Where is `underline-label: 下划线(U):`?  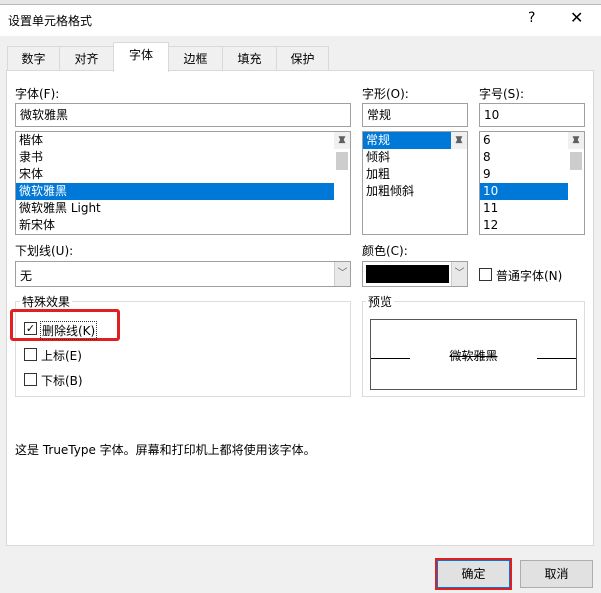 underline-label: 下划线(U): is located at coordinates (44, 251).